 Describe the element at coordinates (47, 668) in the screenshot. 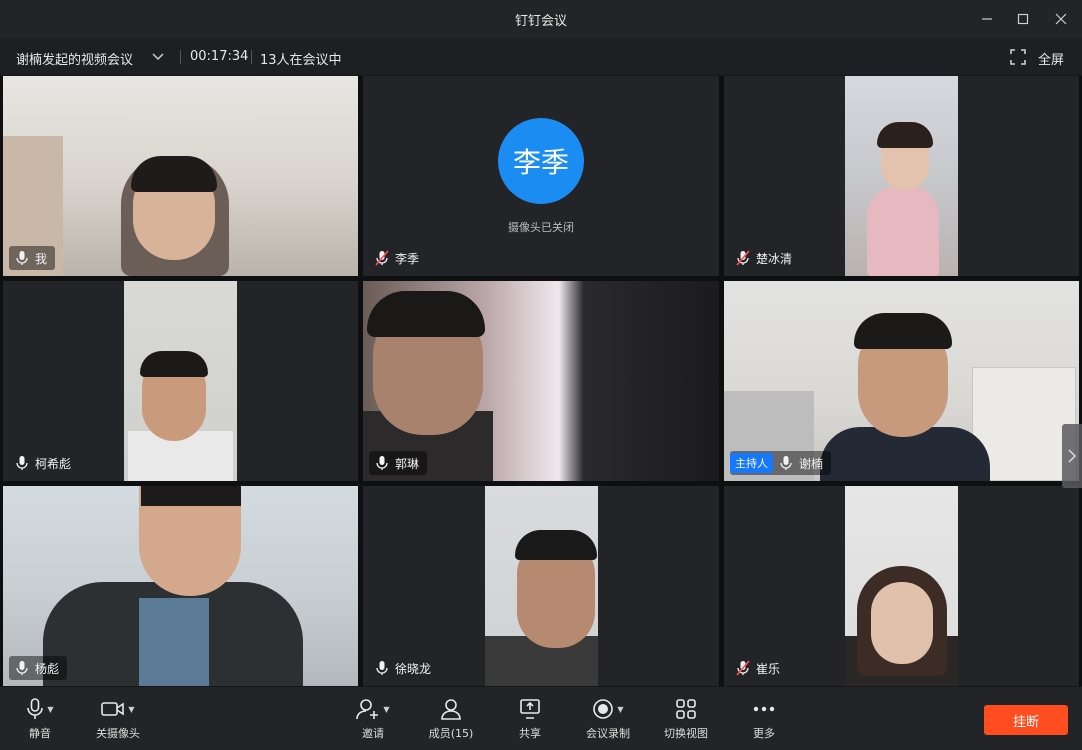

I see `participant-name: 杨彪` at that location.